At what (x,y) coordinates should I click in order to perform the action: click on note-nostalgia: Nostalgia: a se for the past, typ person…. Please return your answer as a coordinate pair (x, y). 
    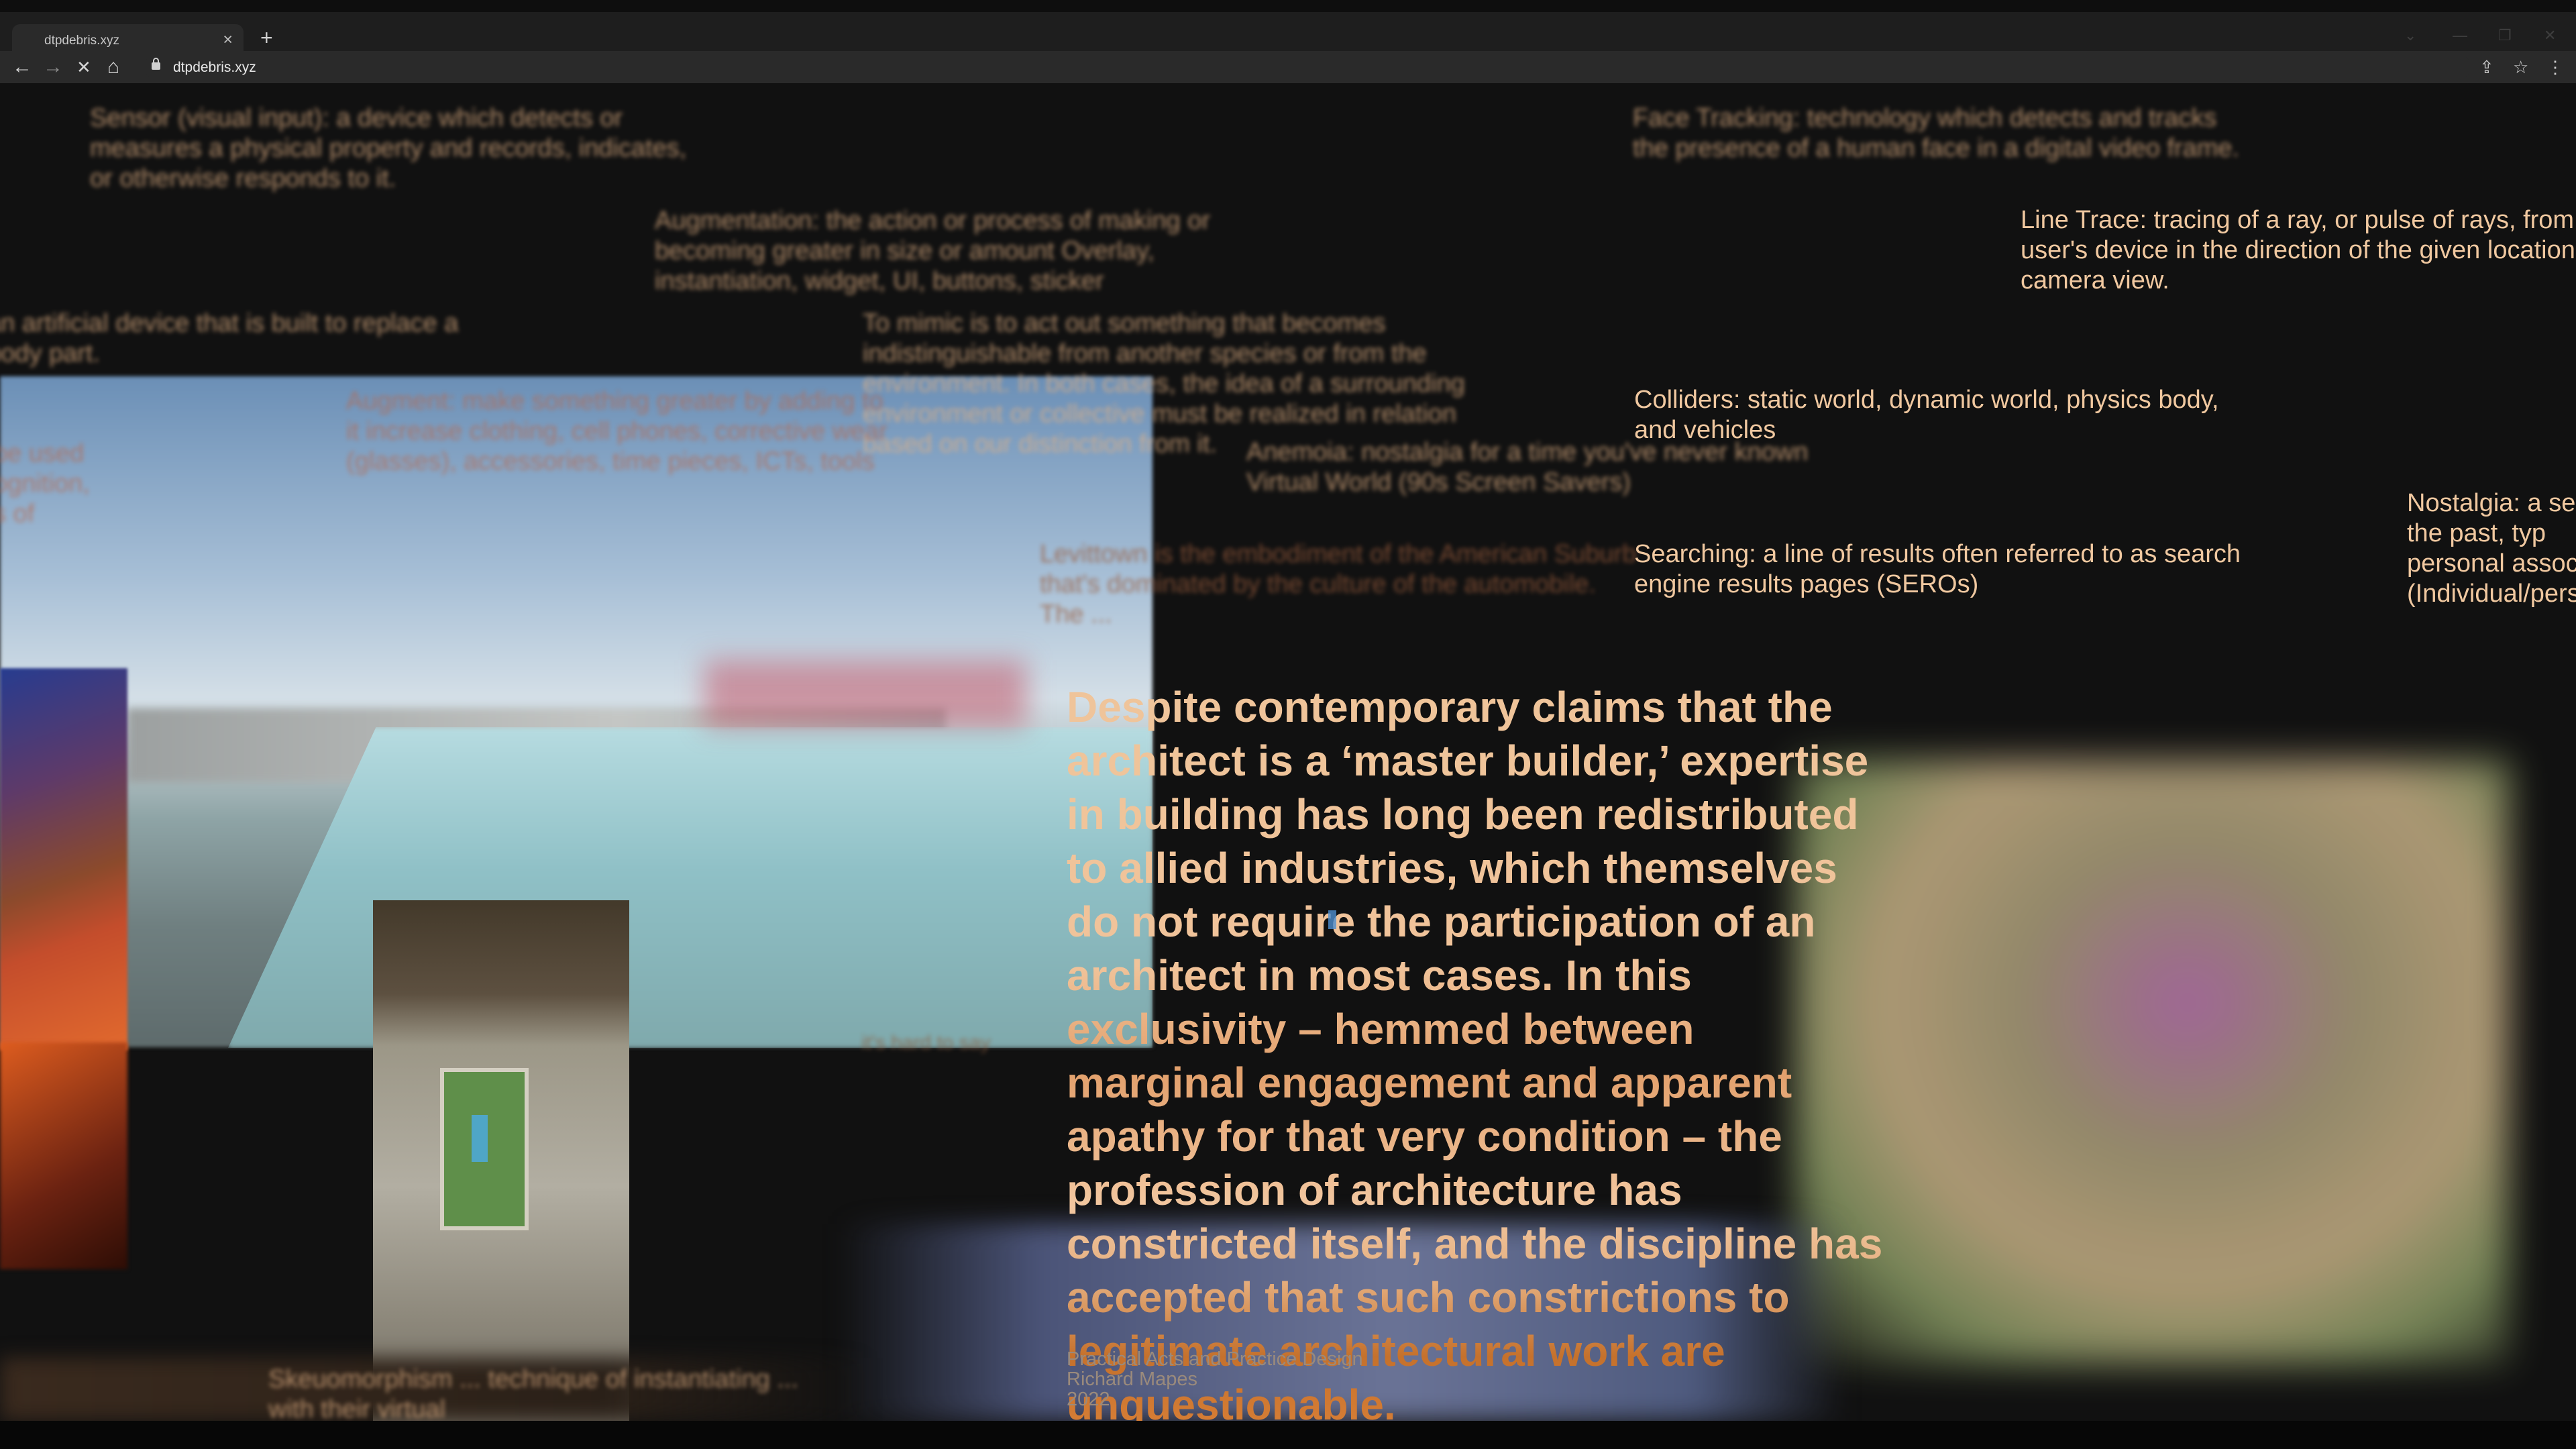
    Looking at the image, I should click on (2491, 548).